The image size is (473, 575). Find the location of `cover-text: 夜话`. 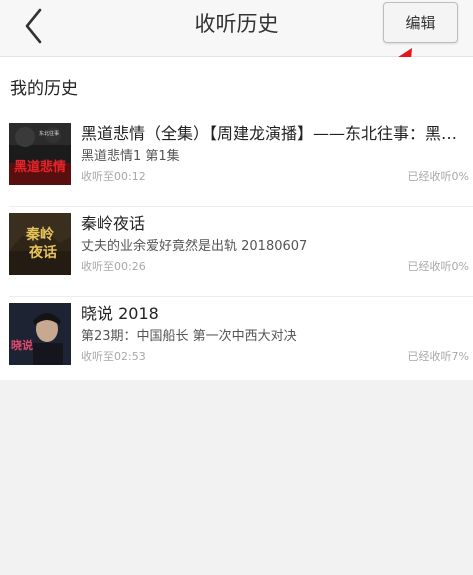

cover-text: 夜话 is located at coordinates (42, 252).